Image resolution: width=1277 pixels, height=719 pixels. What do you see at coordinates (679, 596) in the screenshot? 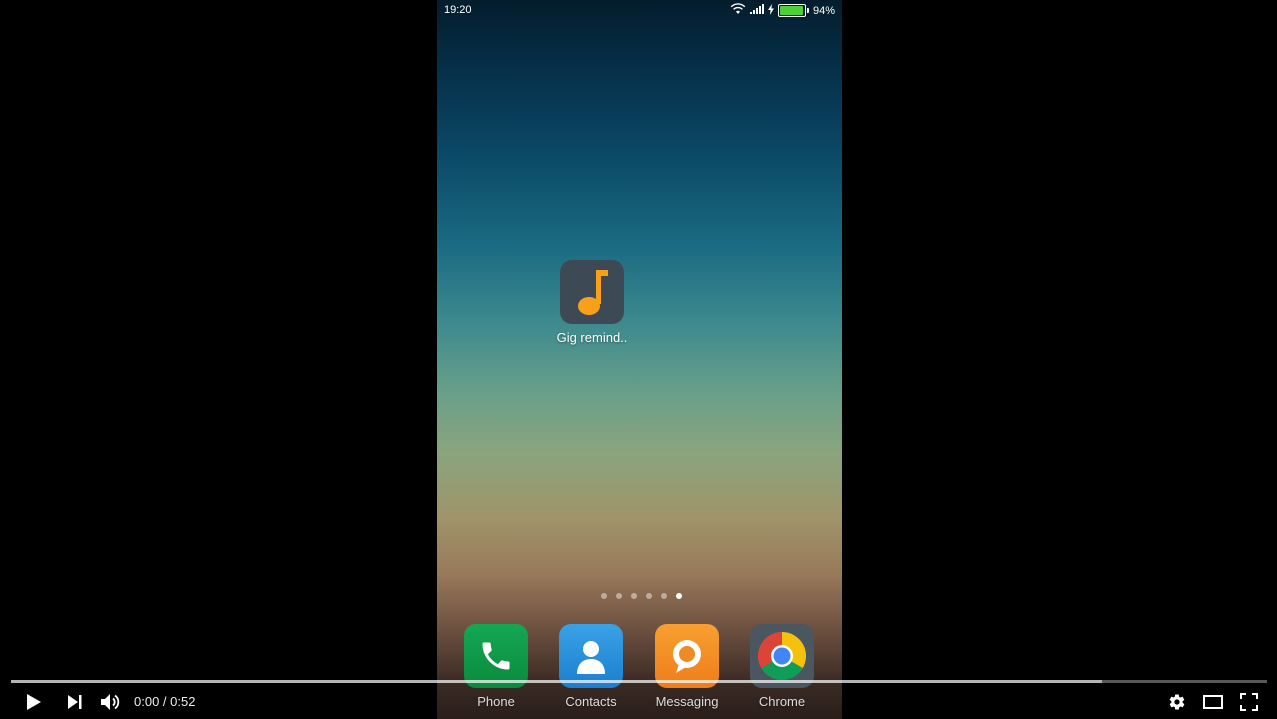
I see `page-dot-active` at bounding box center [679, 596].